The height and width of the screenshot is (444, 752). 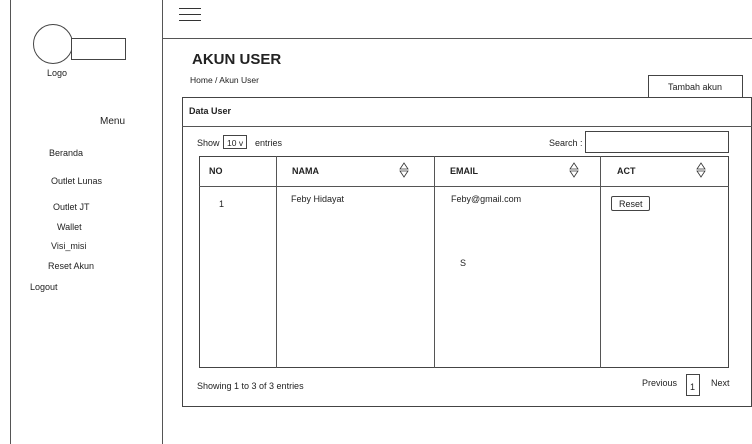 I want to click on page-title: AKUN USER, so click(x=237, y=59).